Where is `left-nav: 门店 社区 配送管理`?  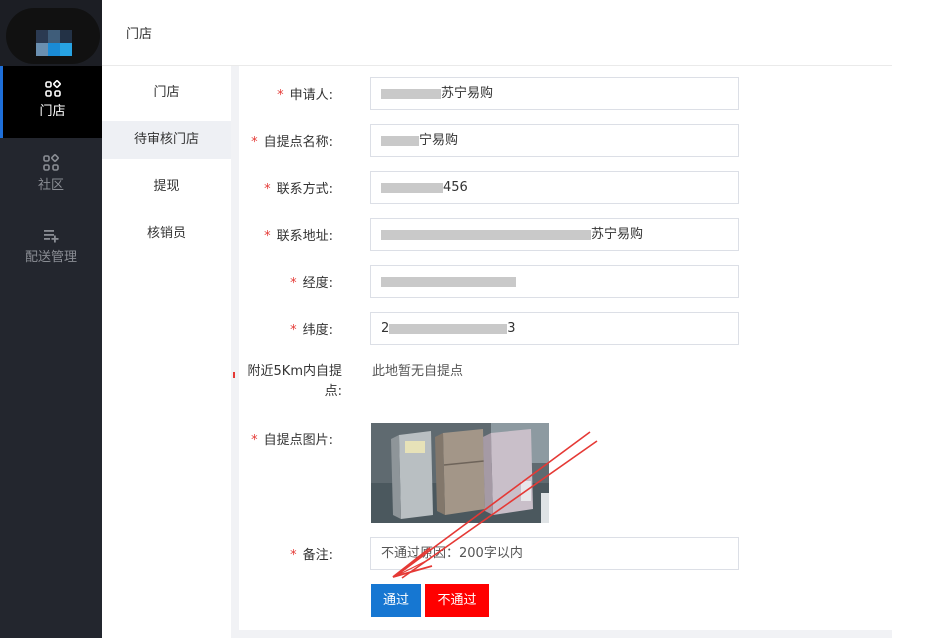
left-nav: 门店 社区 配送管理 is located at coordinates (51, 319).